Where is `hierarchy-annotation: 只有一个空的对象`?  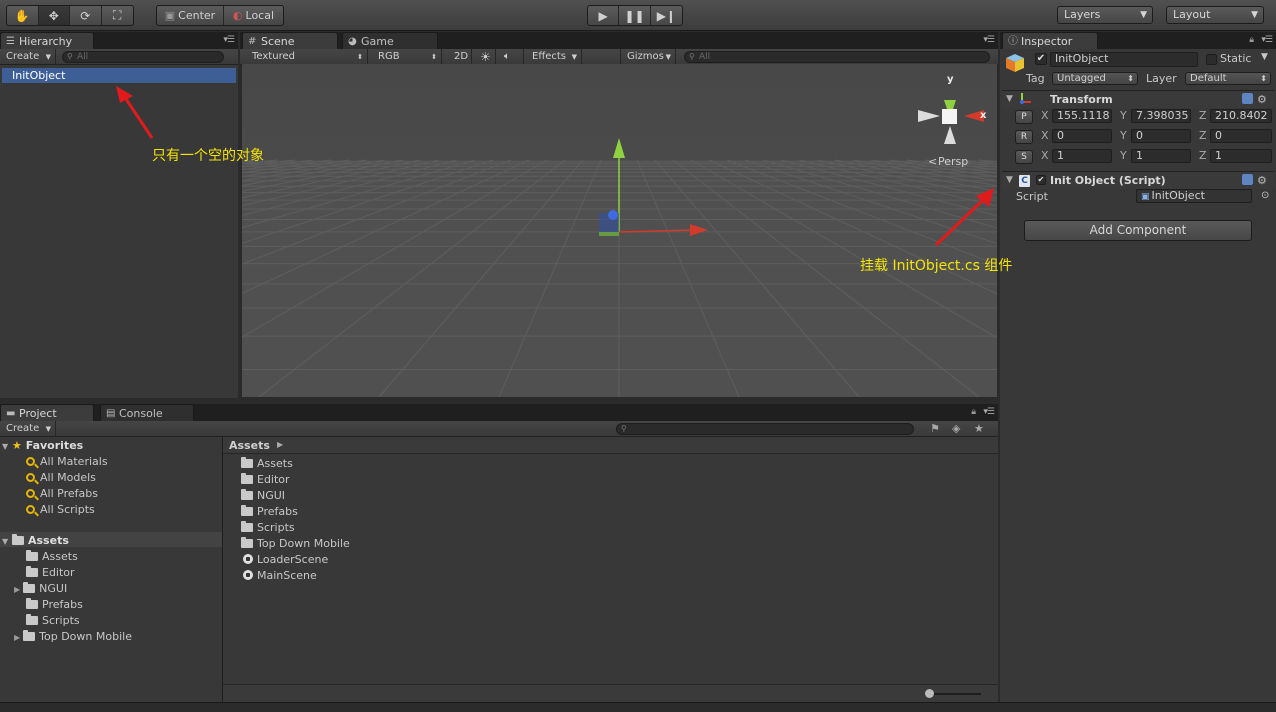
hierarchy-annotation: 只有一个空的对象 is located at coordinates (208, 156).